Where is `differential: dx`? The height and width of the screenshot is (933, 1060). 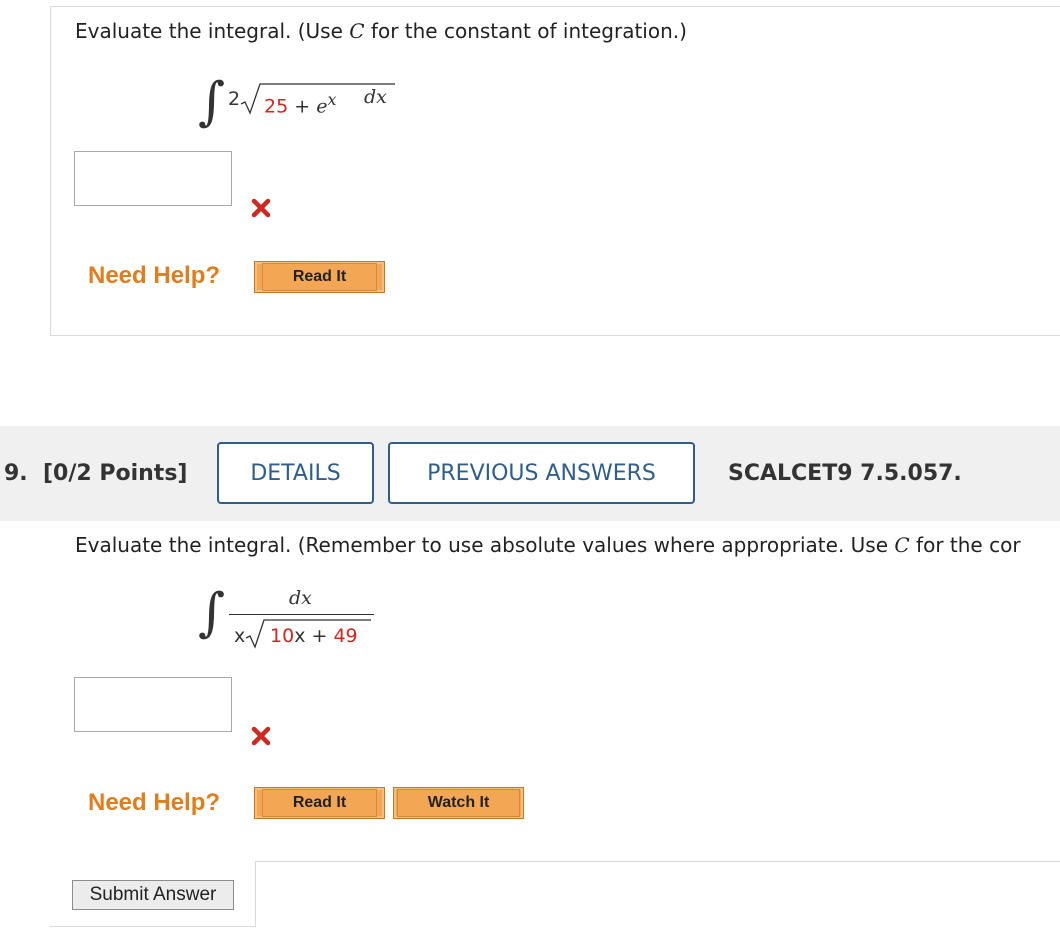 differential: dx is located at coordinates (375, 97).